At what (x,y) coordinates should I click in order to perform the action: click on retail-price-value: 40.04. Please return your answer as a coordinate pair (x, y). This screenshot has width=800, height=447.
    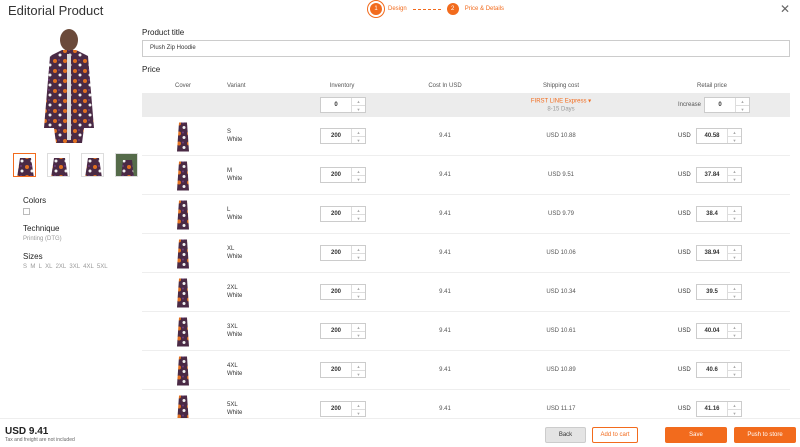
    Looking at the image, I should click on (712, 331).